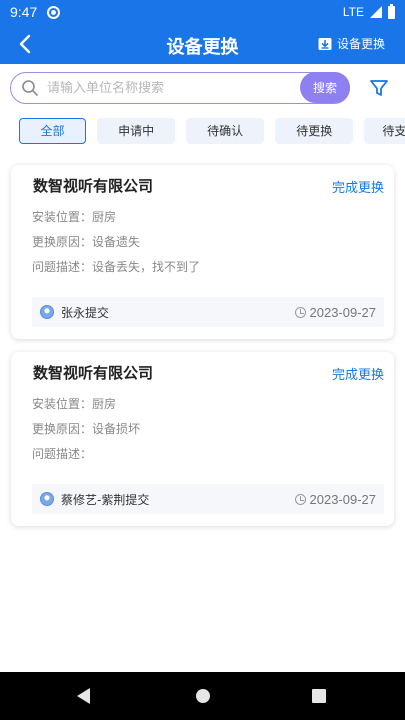  I want to click on system-nav-bar, so click(202, 696).